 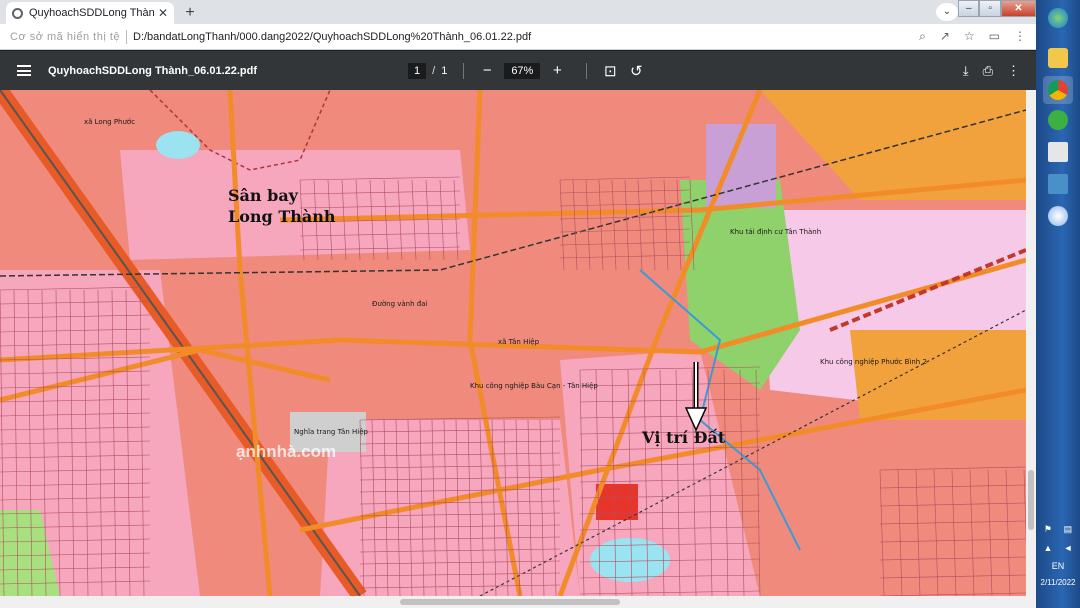 What do you see at coordinates (282, 216) in the screenshot?
I see `airport-label-line2: Long Thành` at bounding box center [282, 216].